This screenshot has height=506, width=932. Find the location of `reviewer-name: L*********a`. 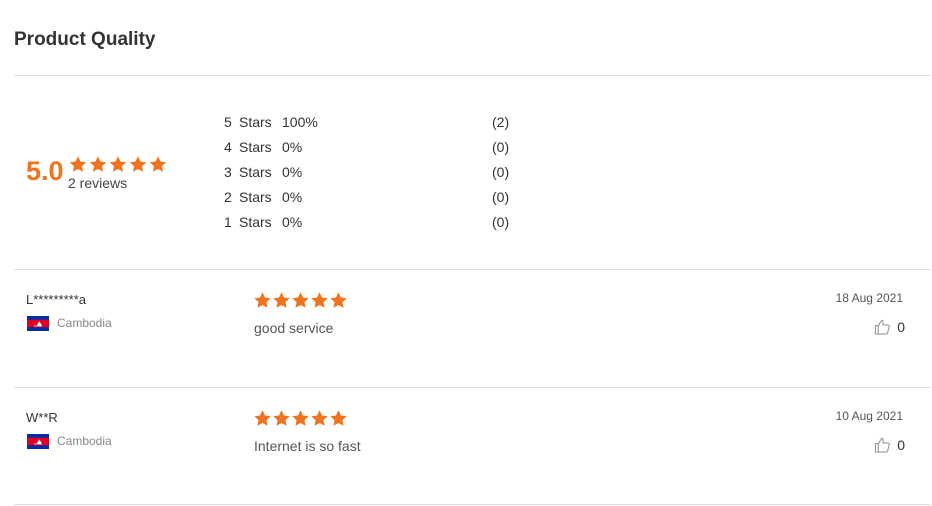

reviewer-name: L*********a is located at coordinates (56, 299).